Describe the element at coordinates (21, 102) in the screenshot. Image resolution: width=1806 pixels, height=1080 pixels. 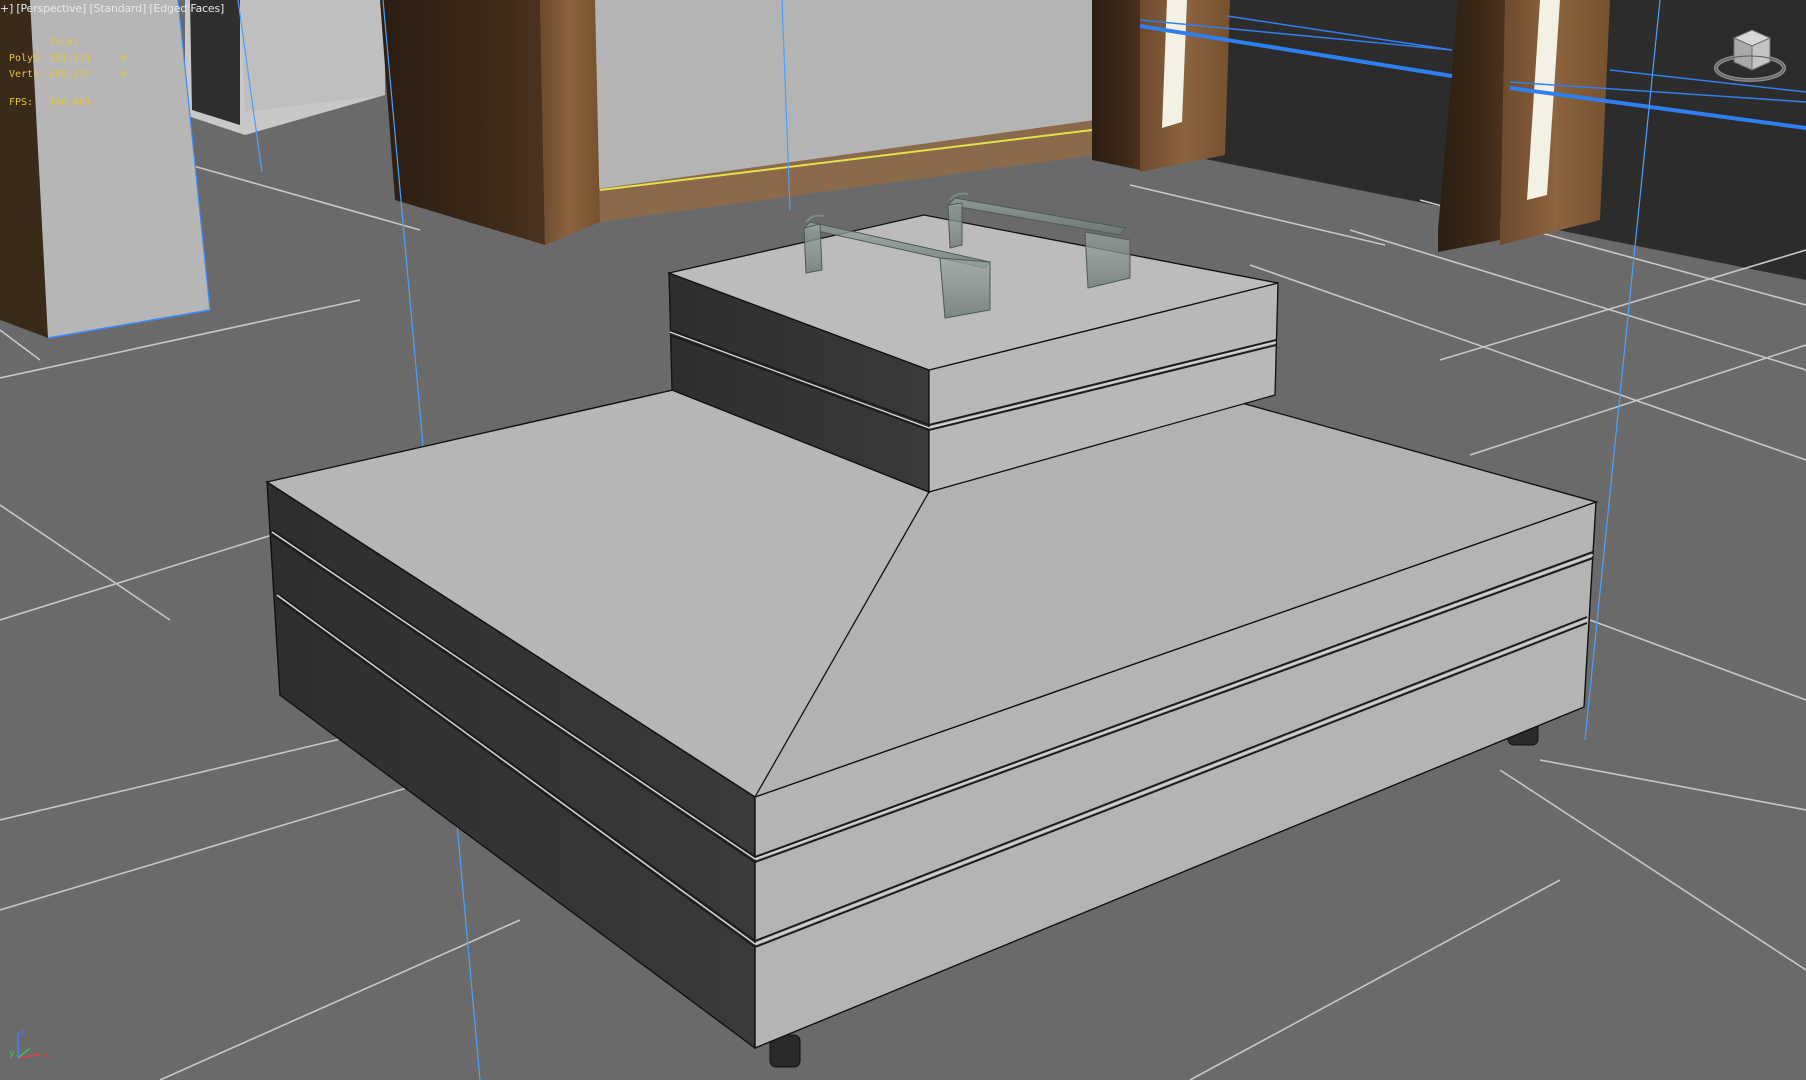
I see `stats-fps-label: FPS:` at that location.